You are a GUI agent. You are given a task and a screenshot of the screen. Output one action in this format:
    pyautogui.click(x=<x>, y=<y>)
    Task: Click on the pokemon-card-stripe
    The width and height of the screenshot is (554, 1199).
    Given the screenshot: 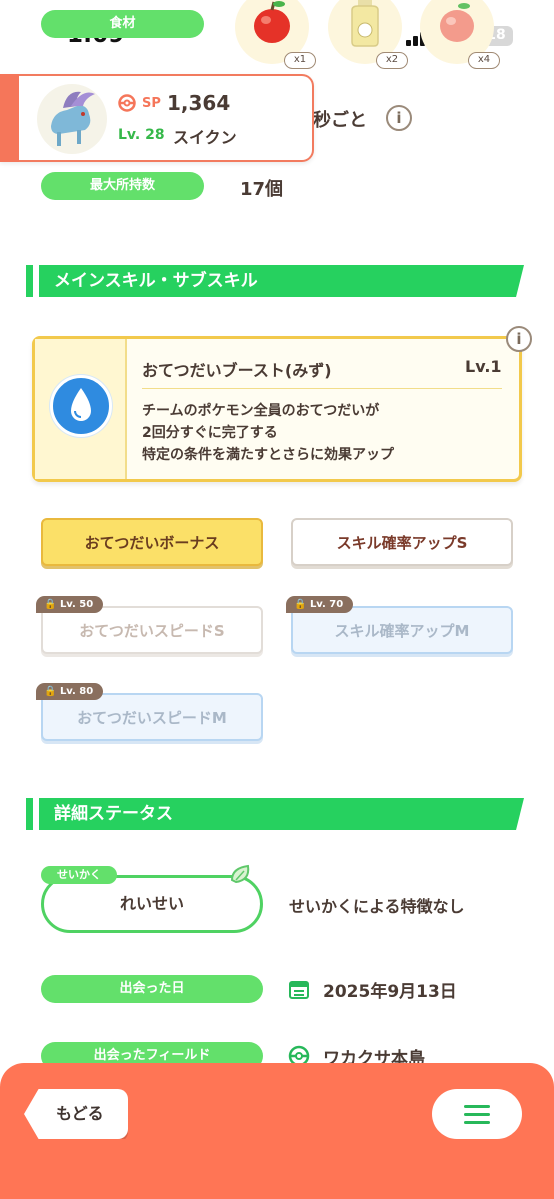 What is the action you would take?
    pyautogui.click(x=9, y=118)
    